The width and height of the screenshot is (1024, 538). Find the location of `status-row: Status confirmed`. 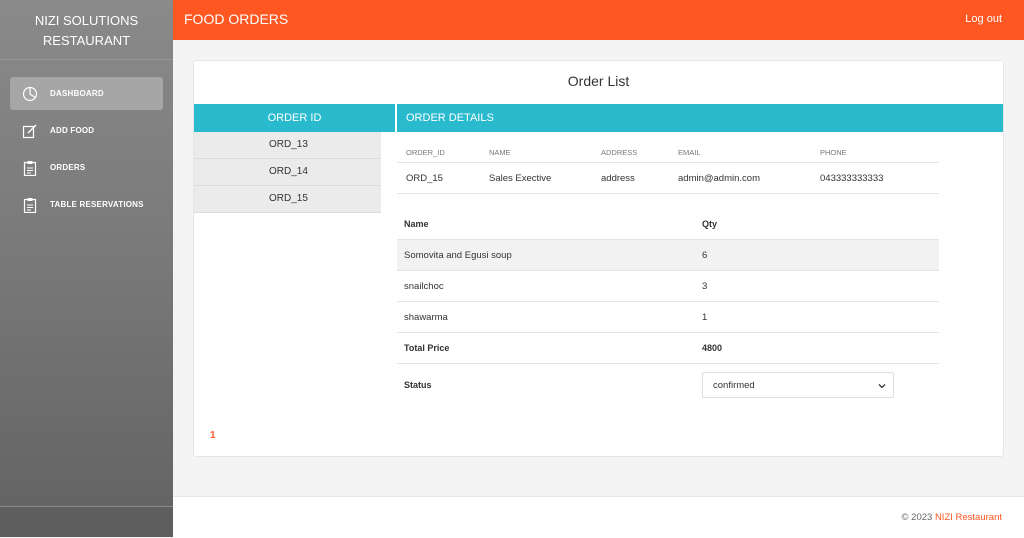

status-row: Status confirmed is located at coordinates (668, 386).